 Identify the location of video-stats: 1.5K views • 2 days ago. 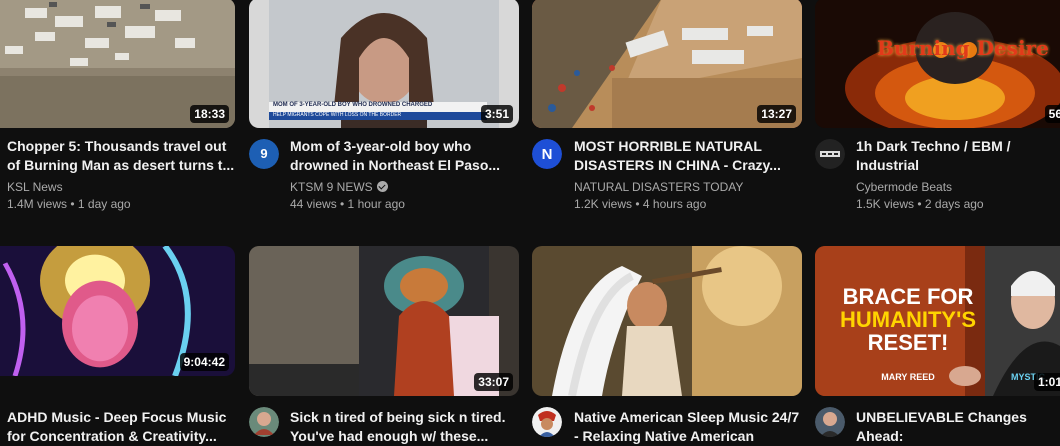
(920, 204).